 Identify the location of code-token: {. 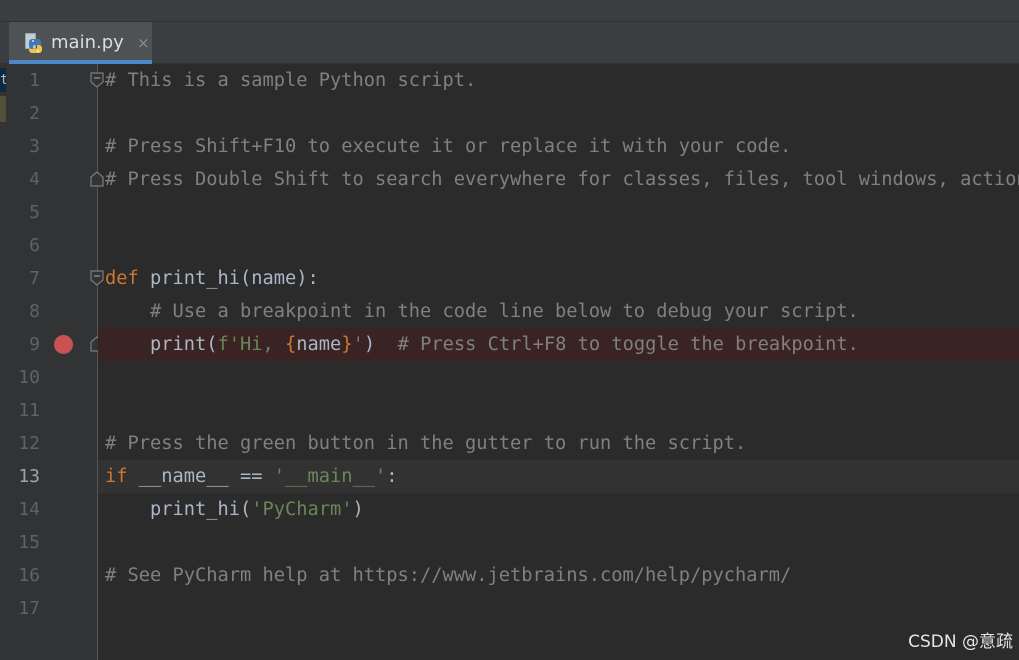
(291, 344).